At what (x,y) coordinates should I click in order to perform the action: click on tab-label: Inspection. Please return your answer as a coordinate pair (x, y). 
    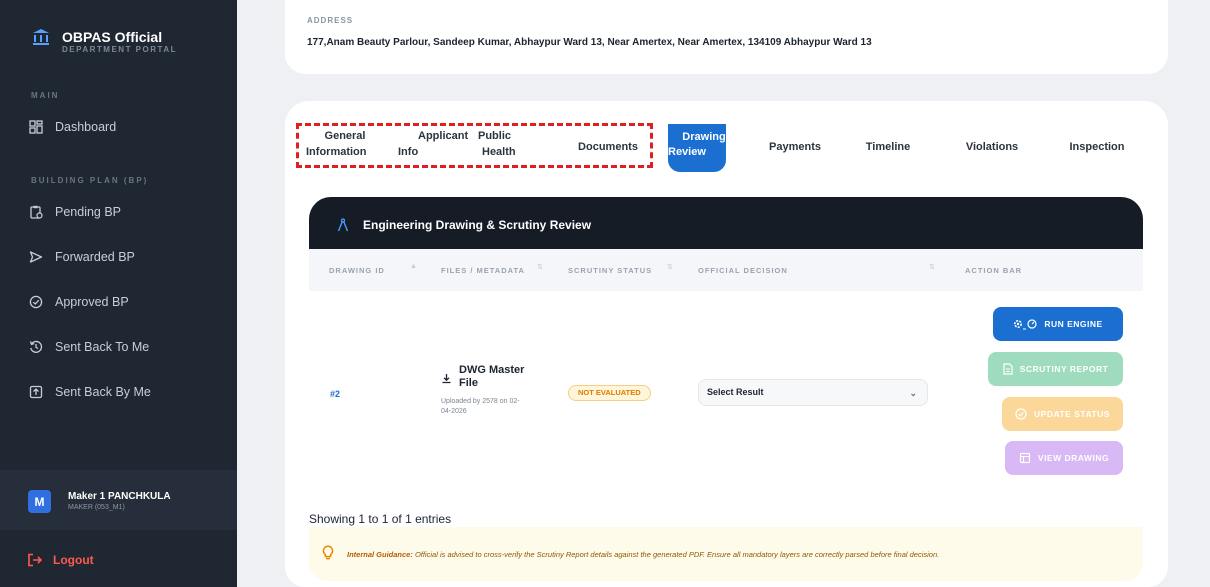
    Looking at the image, I should click on (1097, 147).